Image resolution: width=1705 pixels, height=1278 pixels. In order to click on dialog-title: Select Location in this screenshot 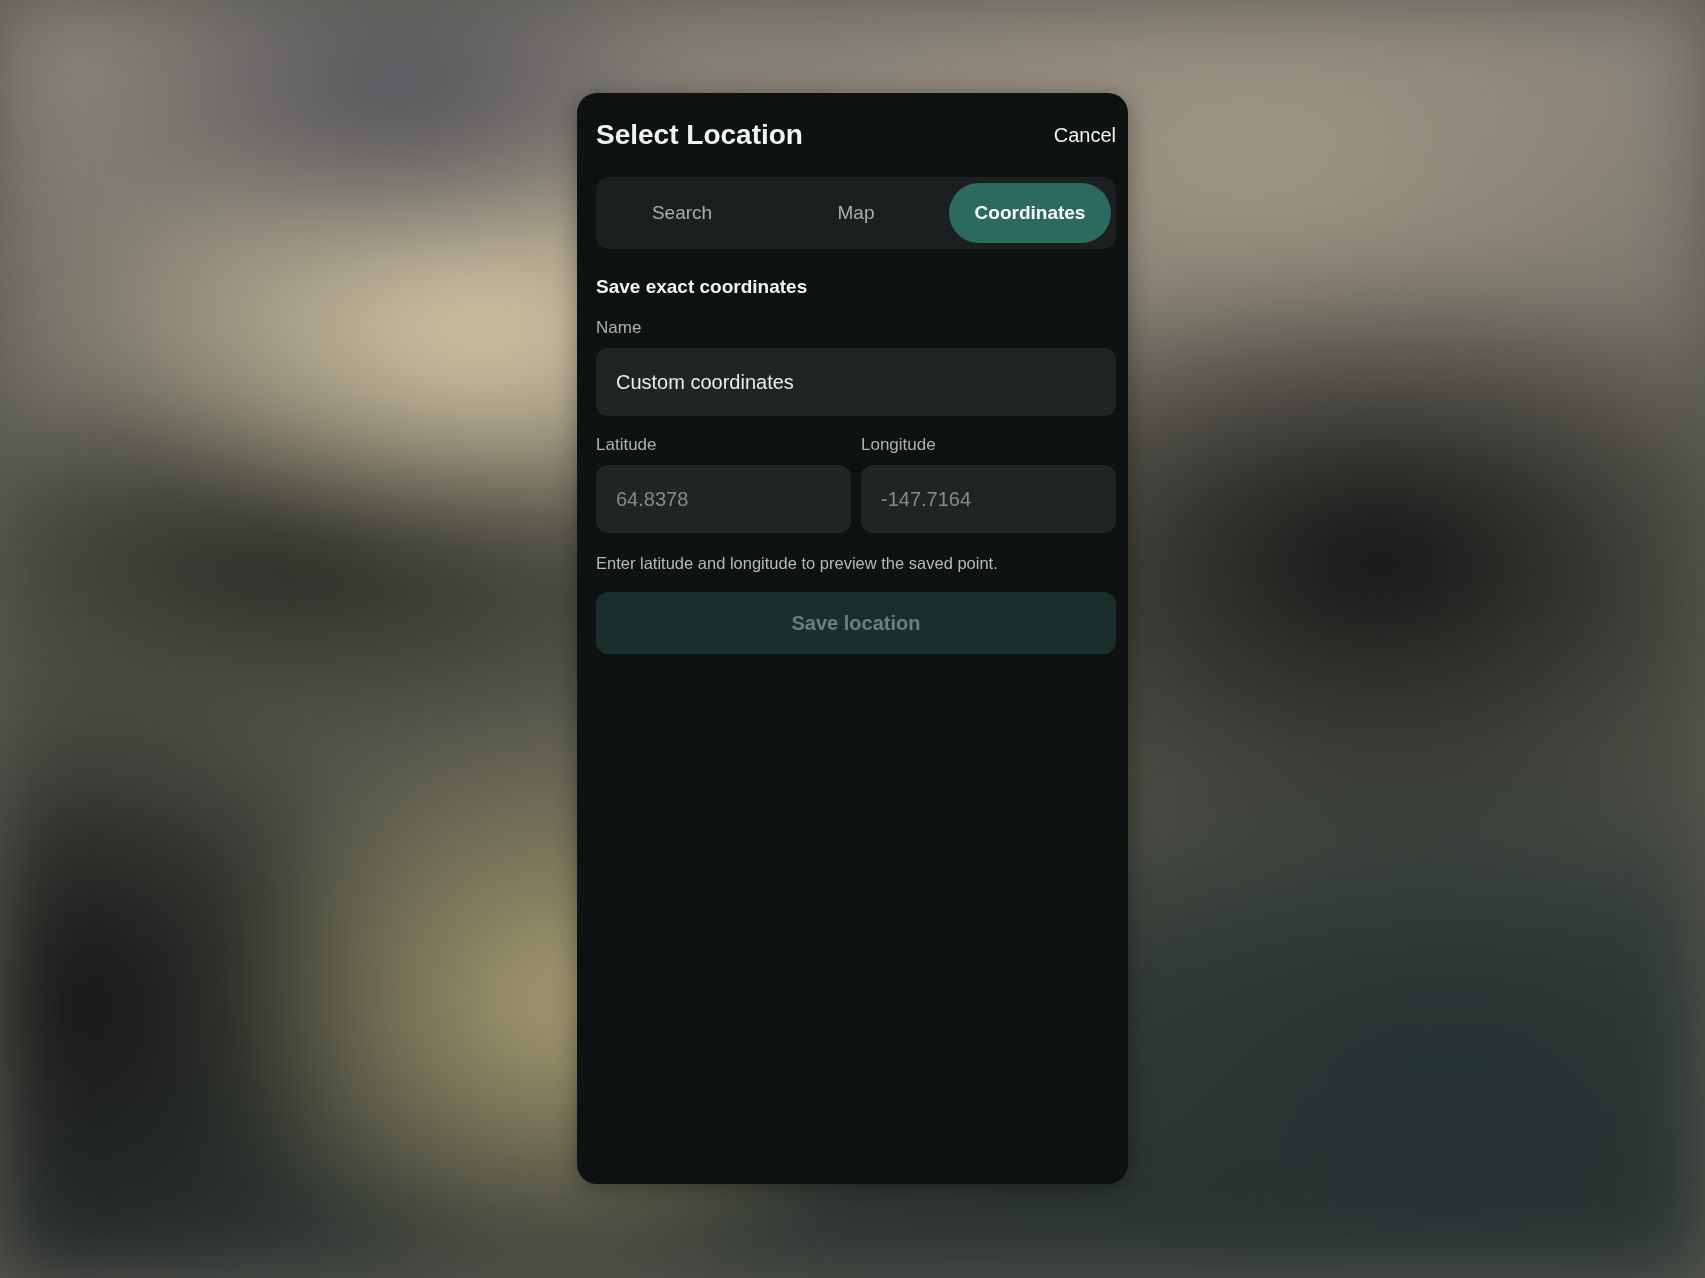, I will do `click(699, 135)`.